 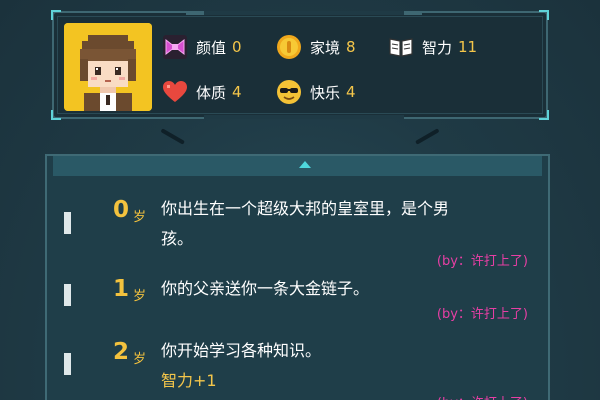 I want to click on stat-label: 家境, so click(x=325, y=47).